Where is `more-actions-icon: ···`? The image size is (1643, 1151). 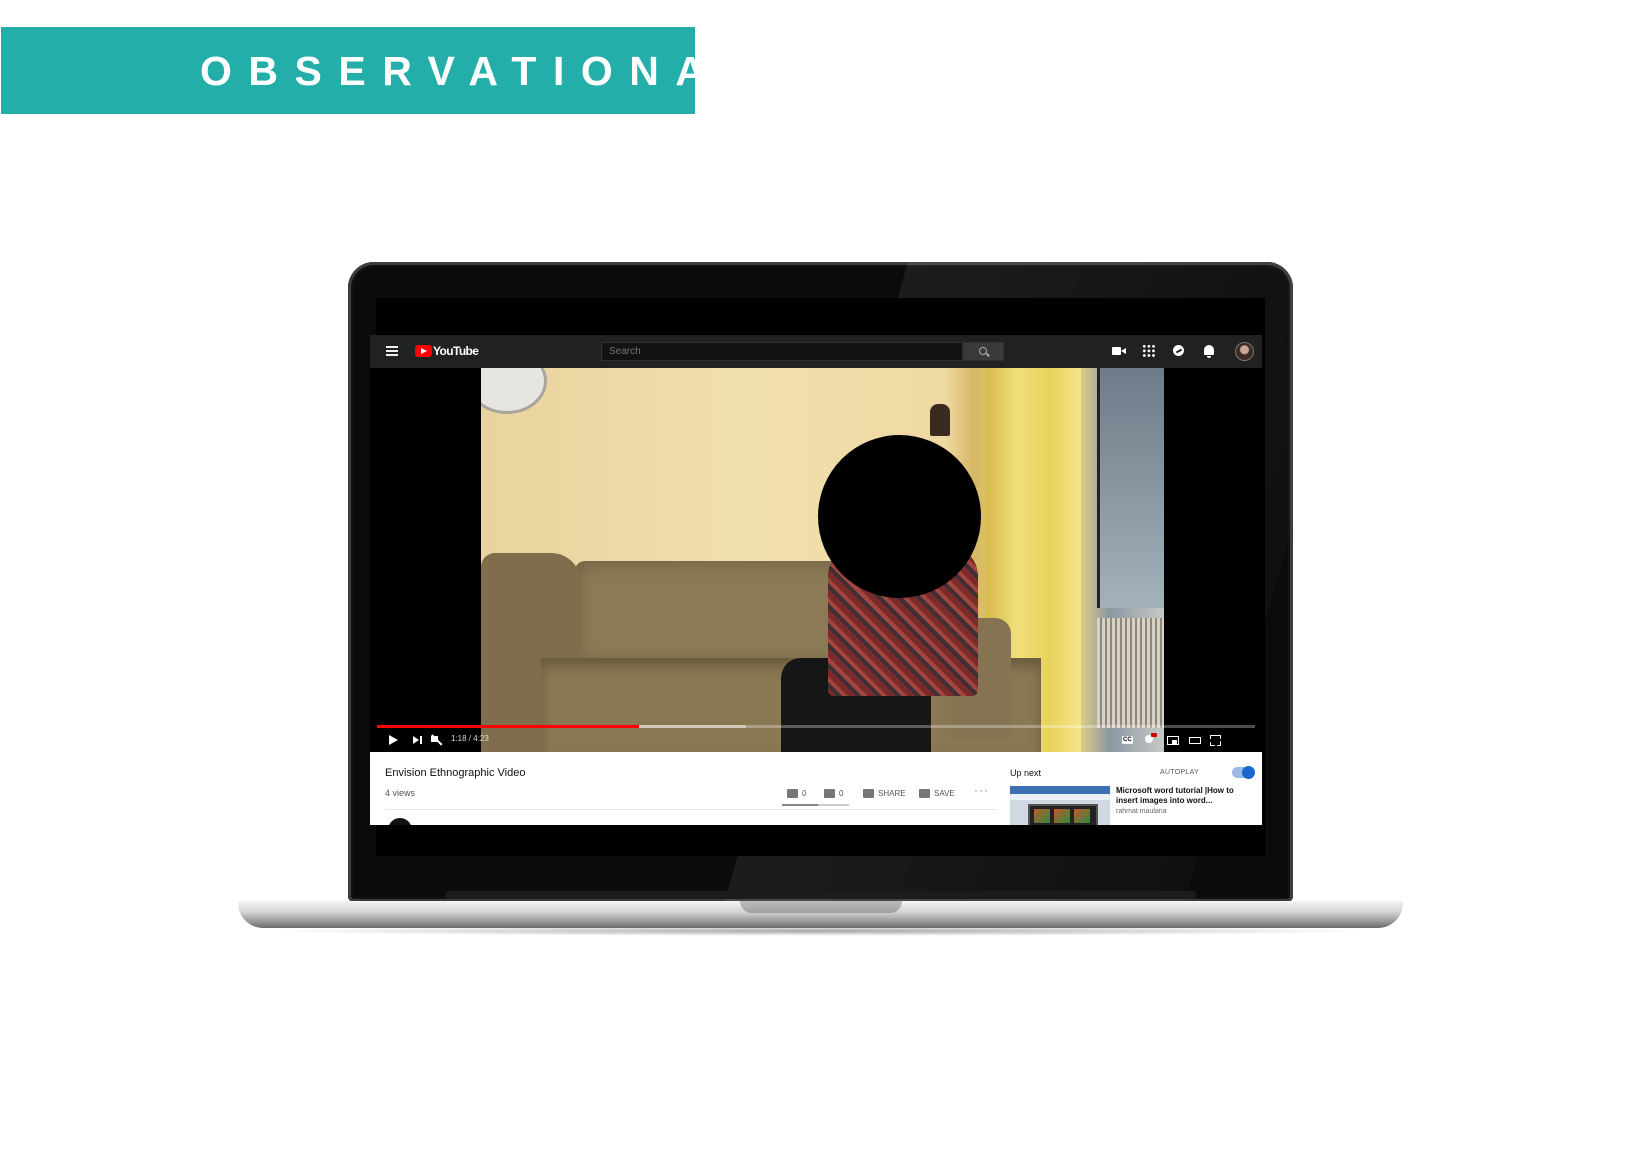
more-actions-icon: ··· is located at coordinates (981, 790).